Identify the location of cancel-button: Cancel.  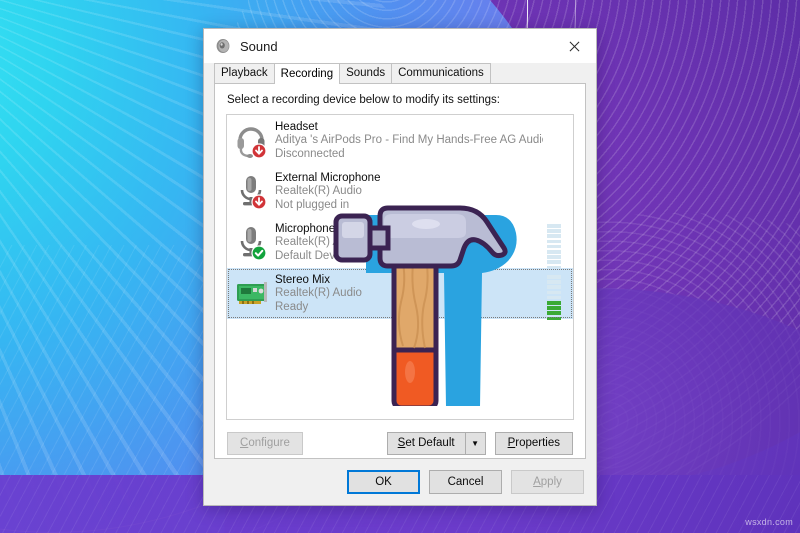
(465, 482).